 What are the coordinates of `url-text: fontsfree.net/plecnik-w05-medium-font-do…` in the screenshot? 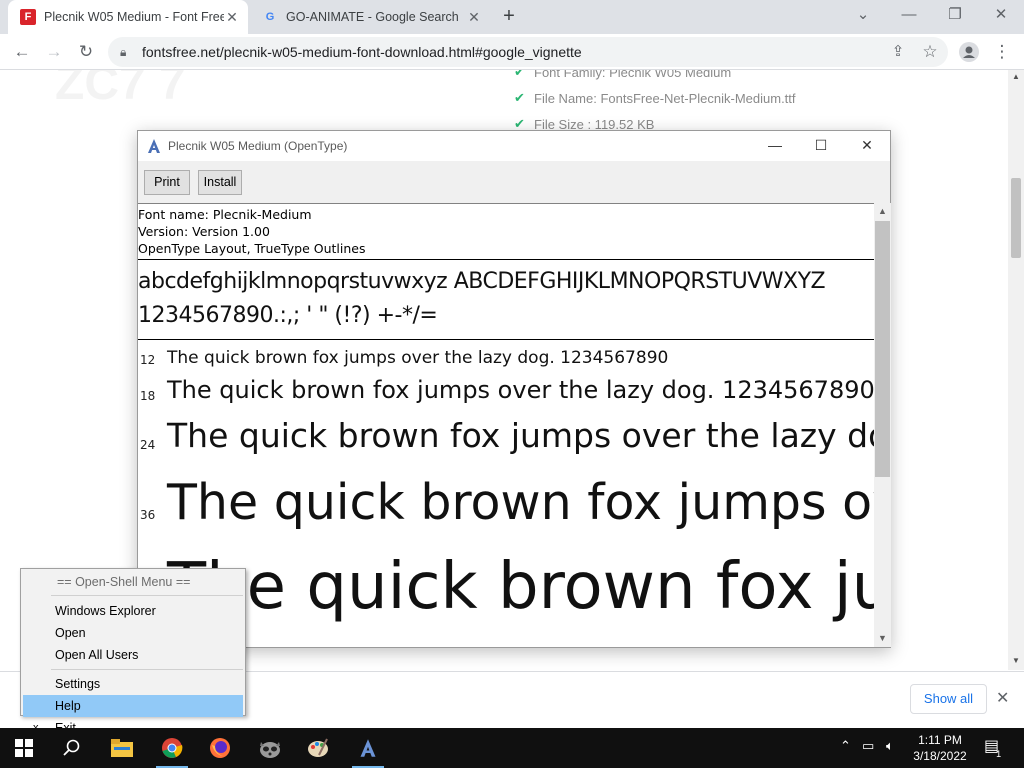 It's located at (362, 52).